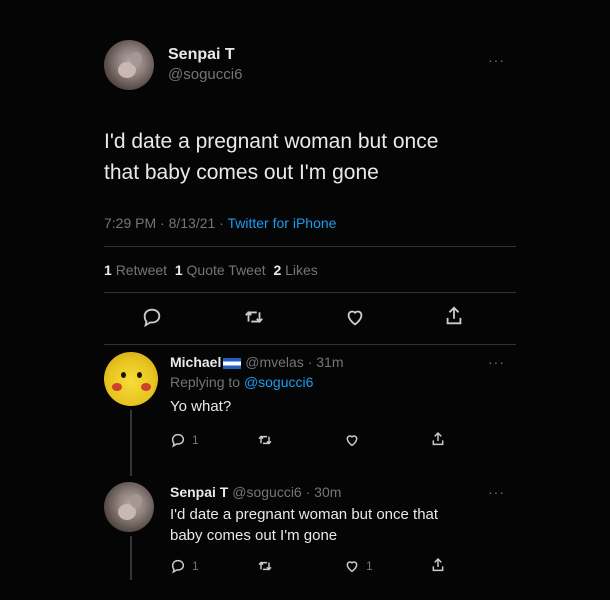 The height and width of the screenshot is (600, 610). I want to click on reply-text-line: I'd date a pregnant woman but once that, so click(304, 514).